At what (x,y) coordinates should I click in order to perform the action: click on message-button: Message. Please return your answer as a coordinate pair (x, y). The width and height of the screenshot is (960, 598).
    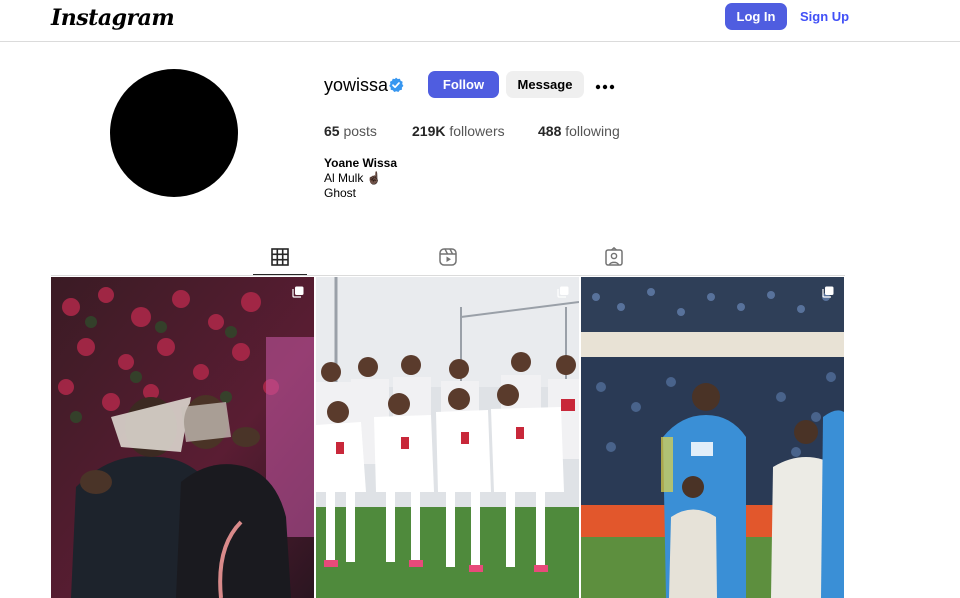
    Looking at the image, I should click on (545, 84).